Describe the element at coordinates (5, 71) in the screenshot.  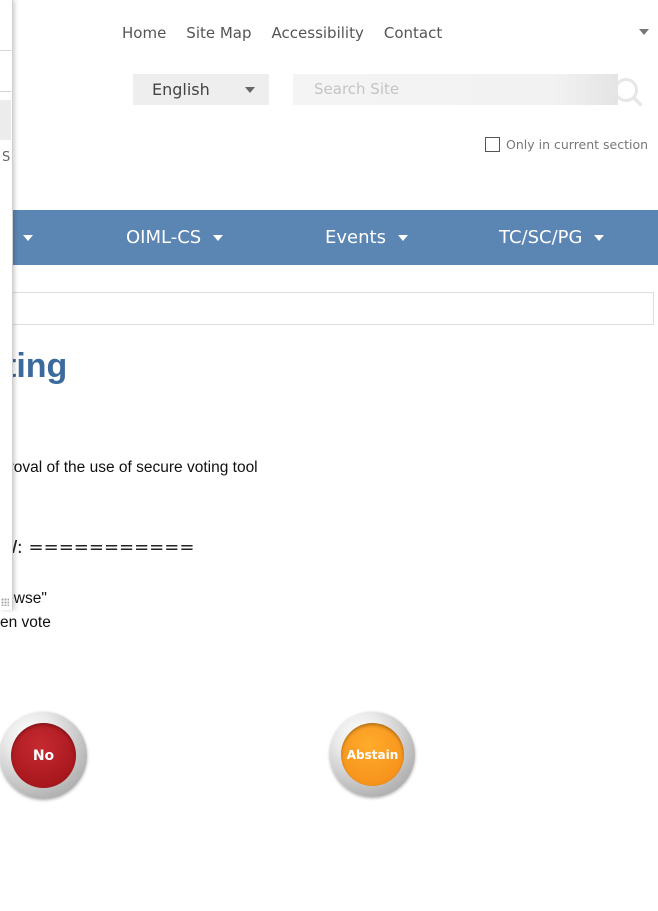
I see `side-panel-field` at that location.